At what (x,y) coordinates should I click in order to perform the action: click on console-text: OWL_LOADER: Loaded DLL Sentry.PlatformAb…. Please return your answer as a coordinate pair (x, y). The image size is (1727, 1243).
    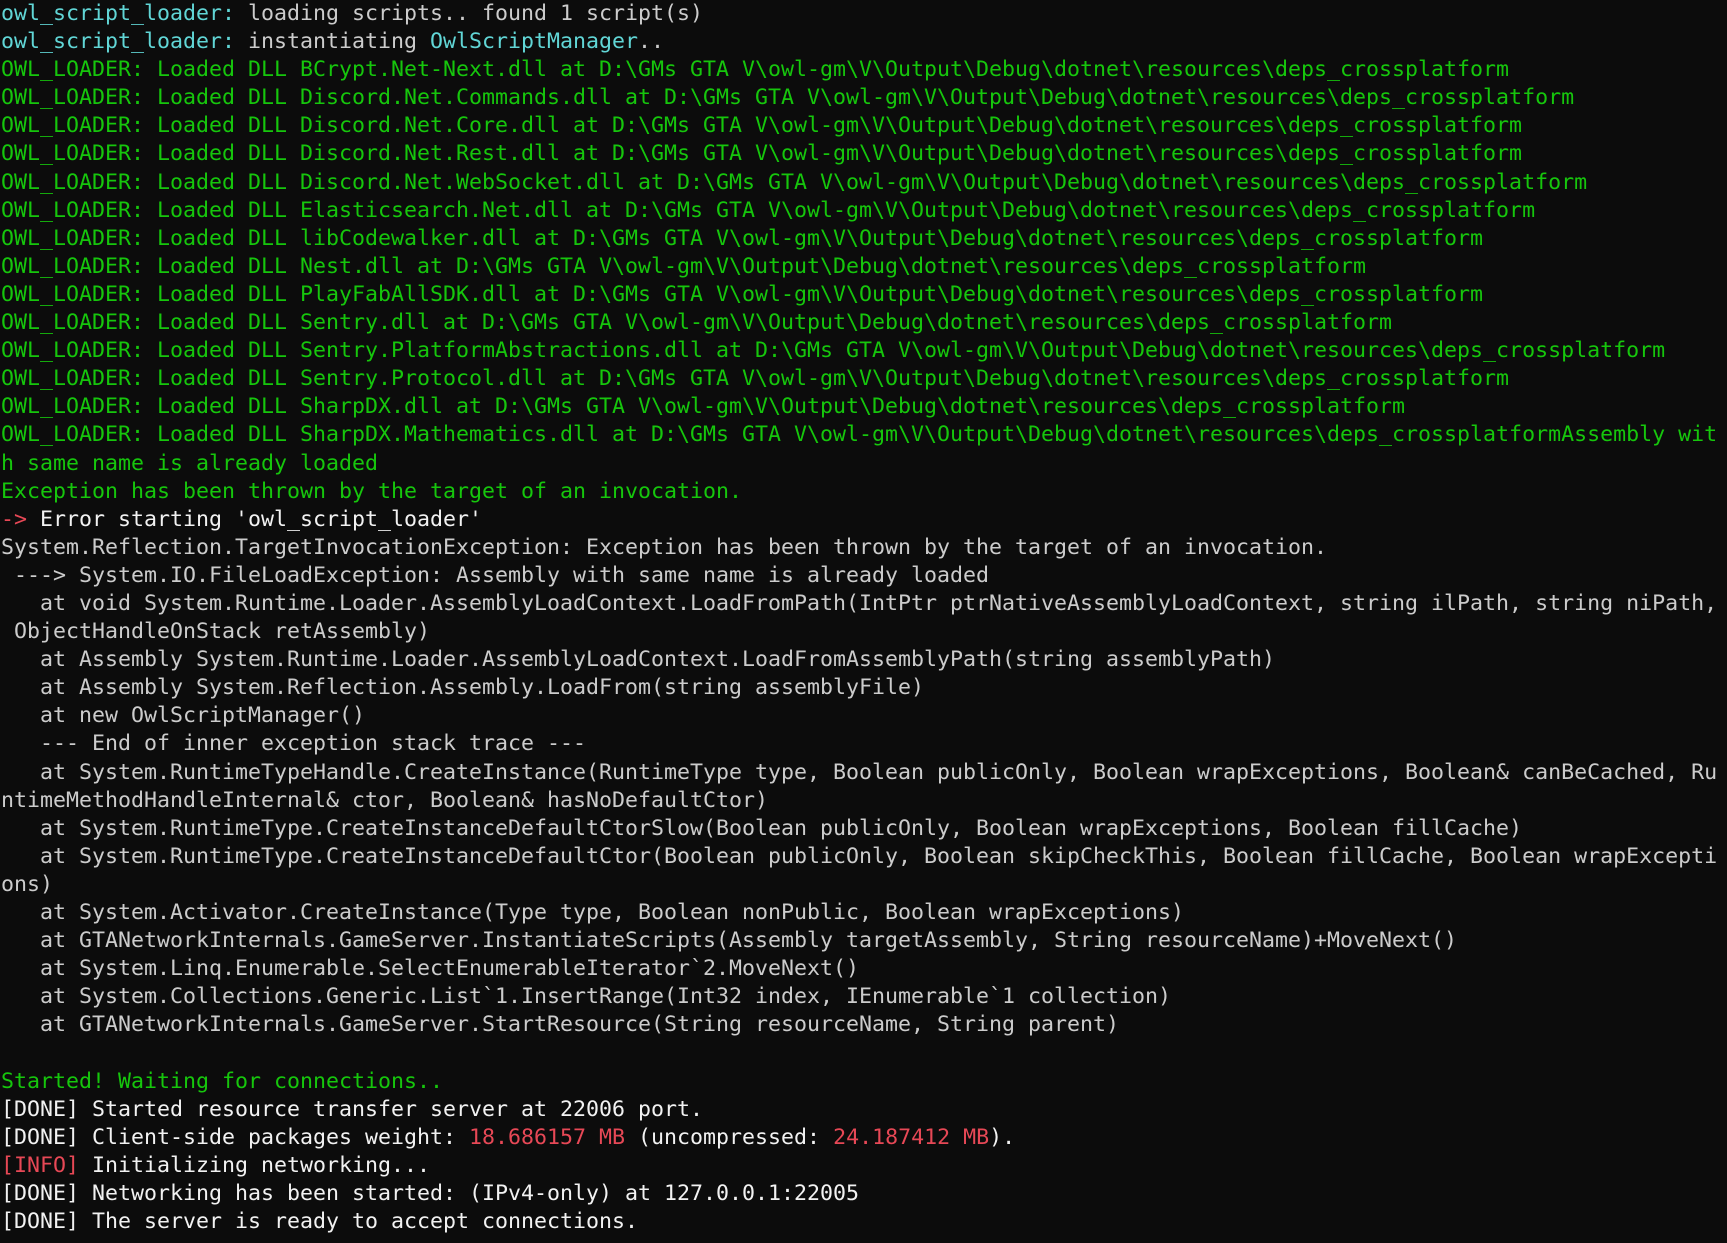
    Looking at the image, I should click on (833, 351).